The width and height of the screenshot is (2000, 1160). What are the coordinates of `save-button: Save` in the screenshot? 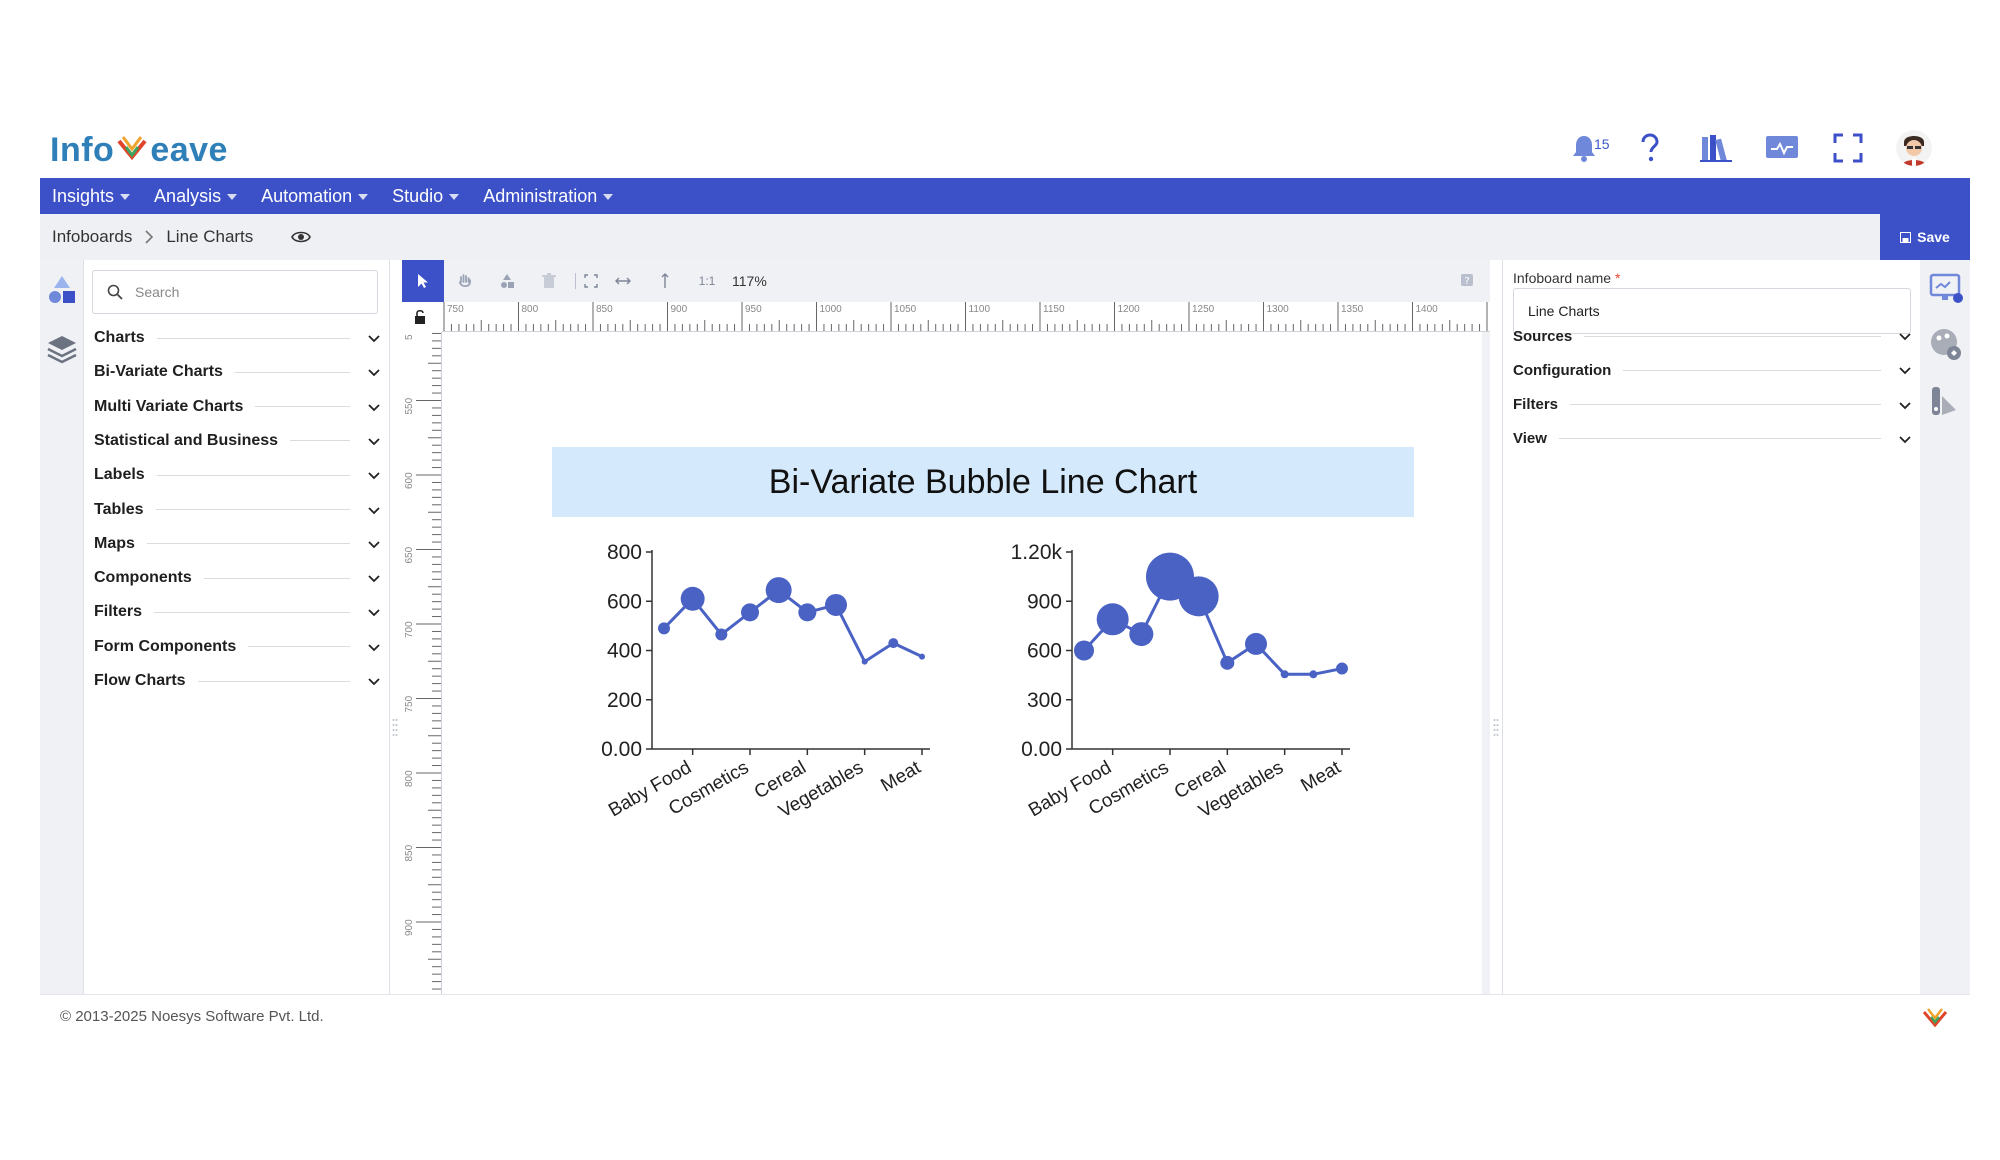 It's located at (1925, 237).